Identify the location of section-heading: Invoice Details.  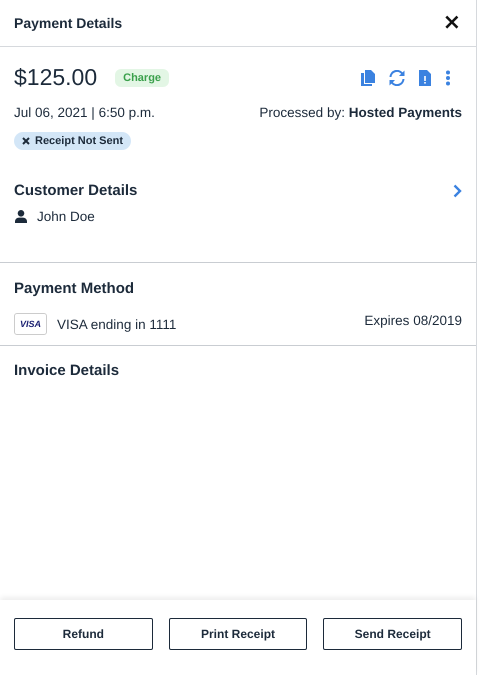
(67, 370).